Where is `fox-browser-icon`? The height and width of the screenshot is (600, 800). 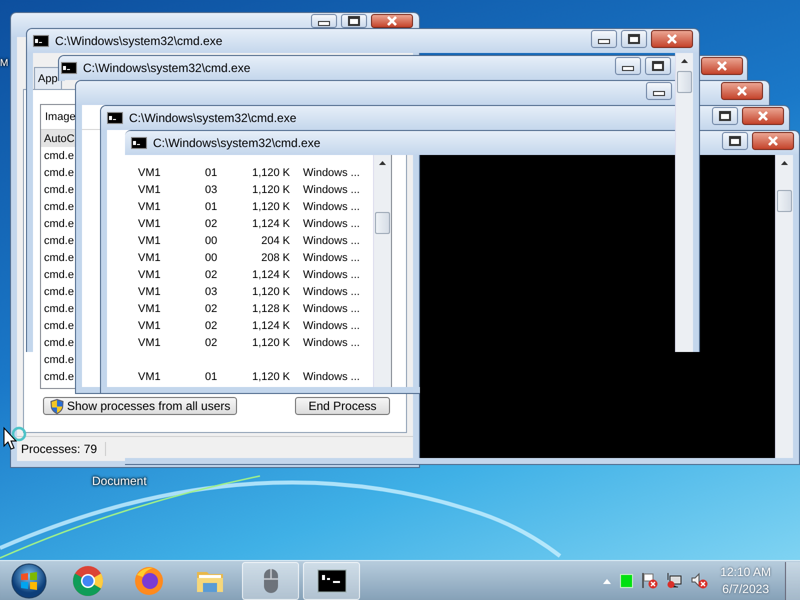
fox-browser-icon is located at coordinates (148, 580).